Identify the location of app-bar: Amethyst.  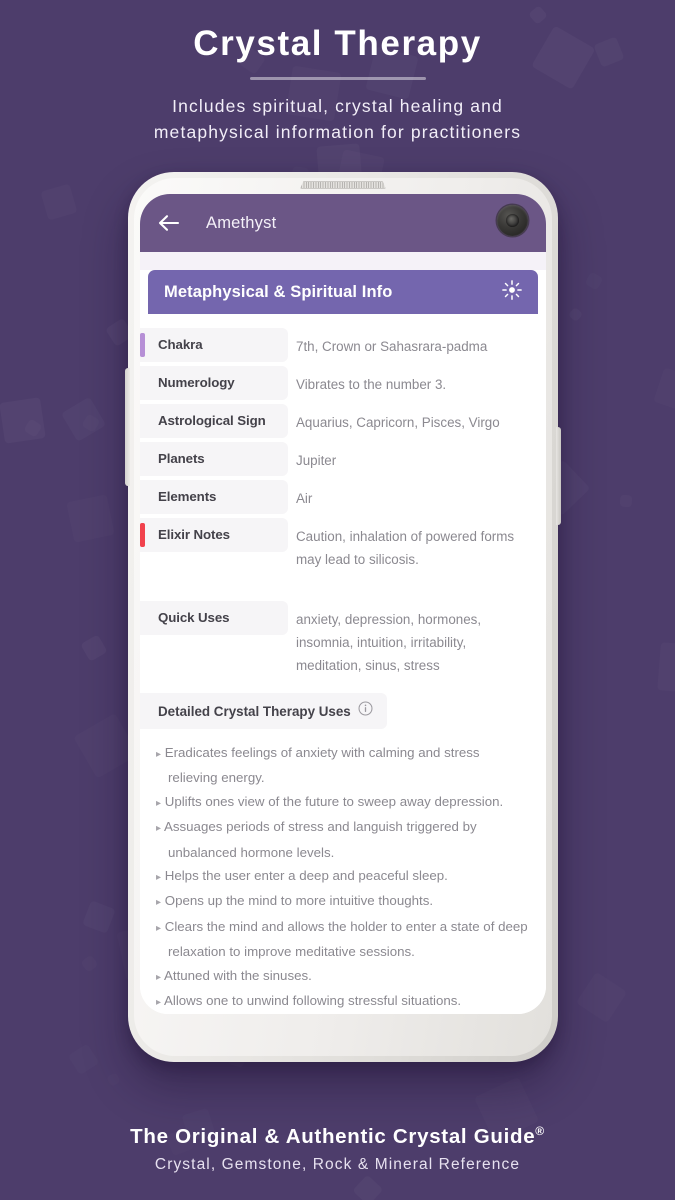
(343, 223).